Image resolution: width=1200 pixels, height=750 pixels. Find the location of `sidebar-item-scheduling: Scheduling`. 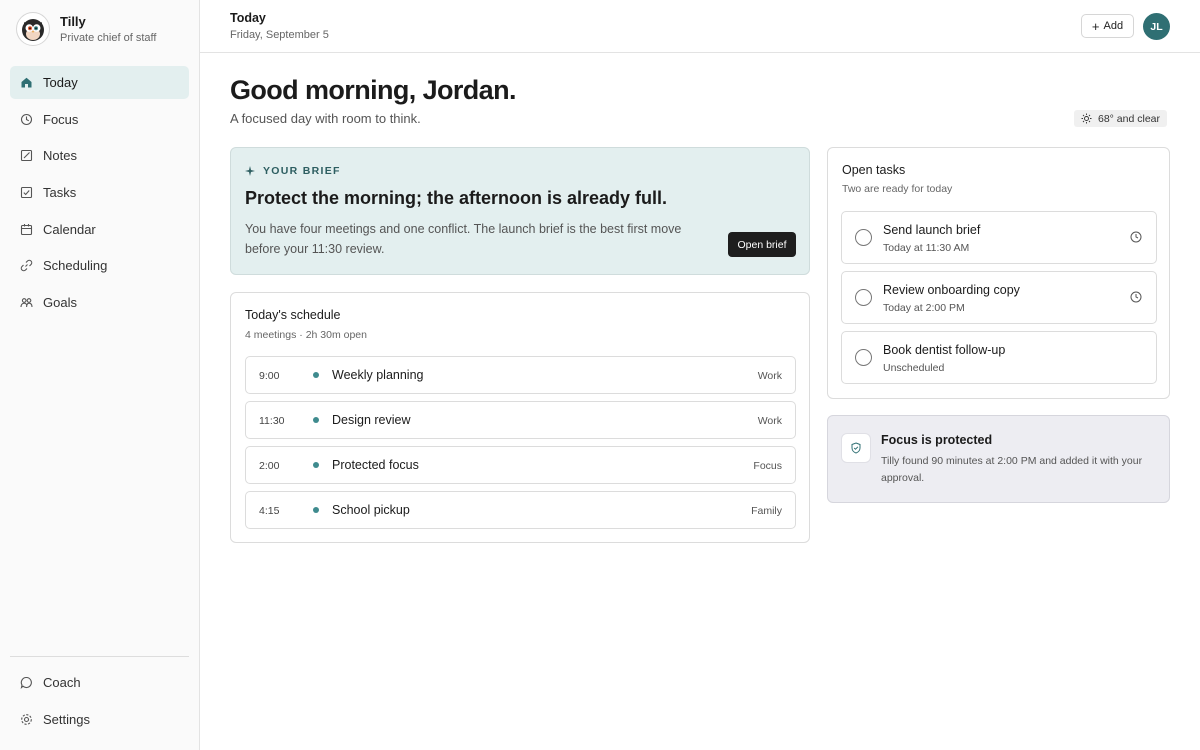

sidebar-item-scheduling: Scheduling is located at coordinates (99, 265).